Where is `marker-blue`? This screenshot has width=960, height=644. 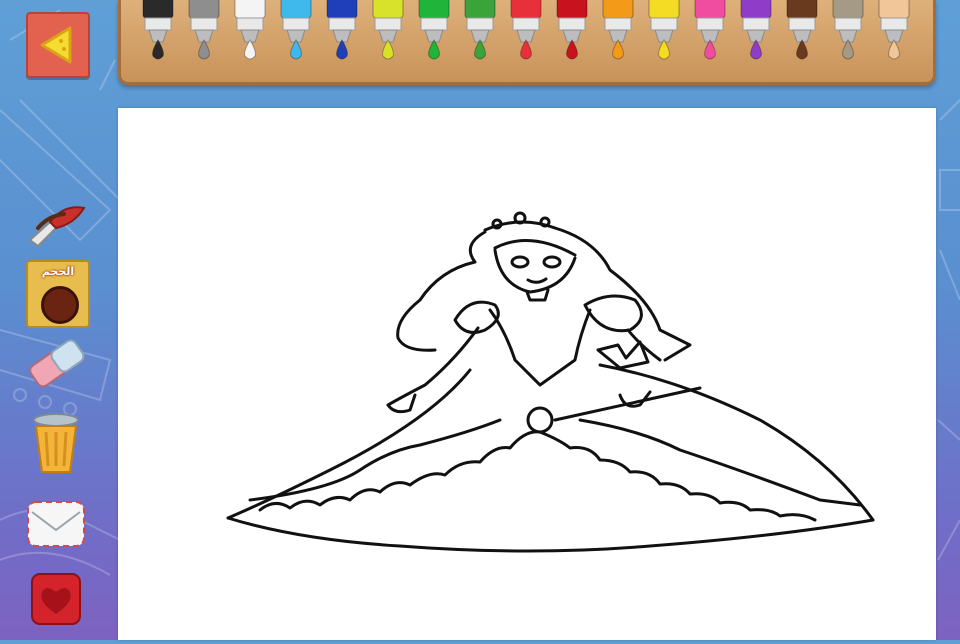 marker-blue is located at coordinates (342, 30).